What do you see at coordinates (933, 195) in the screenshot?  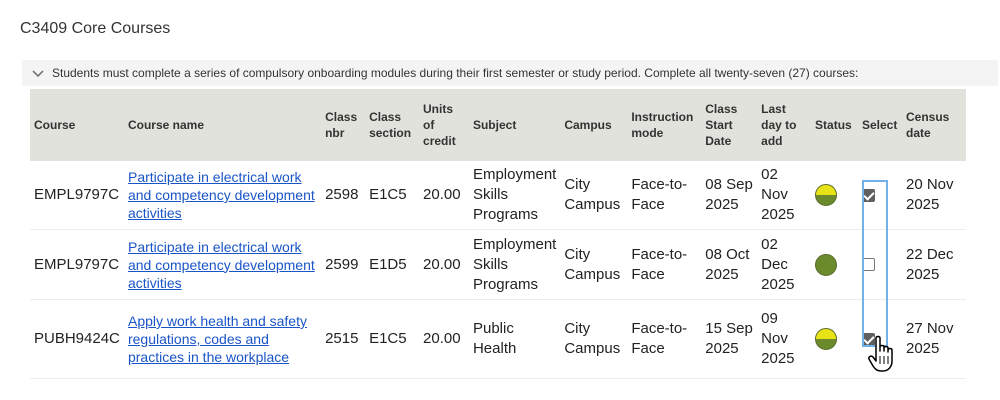 I see `cell-census-date: 20 Nov 2025` at bounding box center [933, 195].